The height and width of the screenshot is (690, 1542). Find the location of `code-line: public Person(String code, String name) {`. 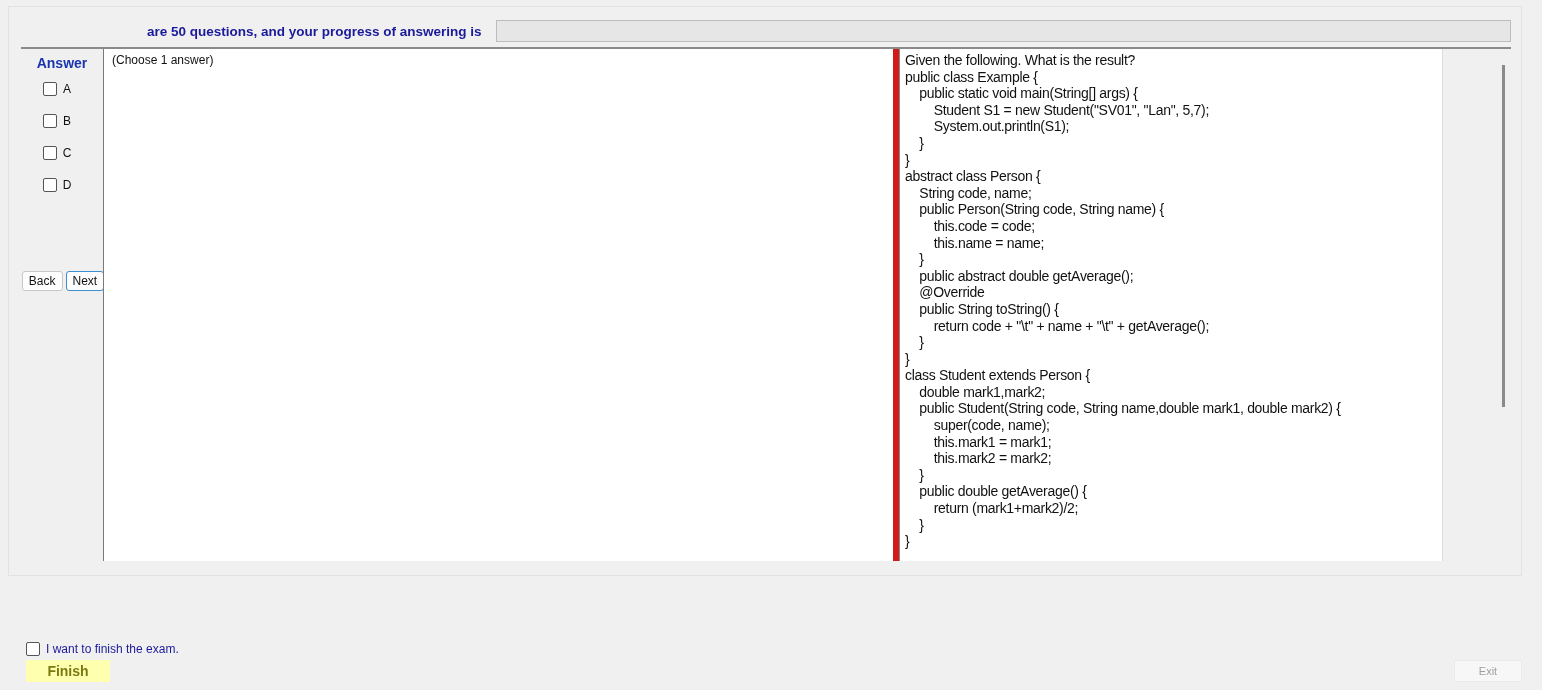

code-line: public Person(String code, String name) { is located at coordinates (1041, 209).